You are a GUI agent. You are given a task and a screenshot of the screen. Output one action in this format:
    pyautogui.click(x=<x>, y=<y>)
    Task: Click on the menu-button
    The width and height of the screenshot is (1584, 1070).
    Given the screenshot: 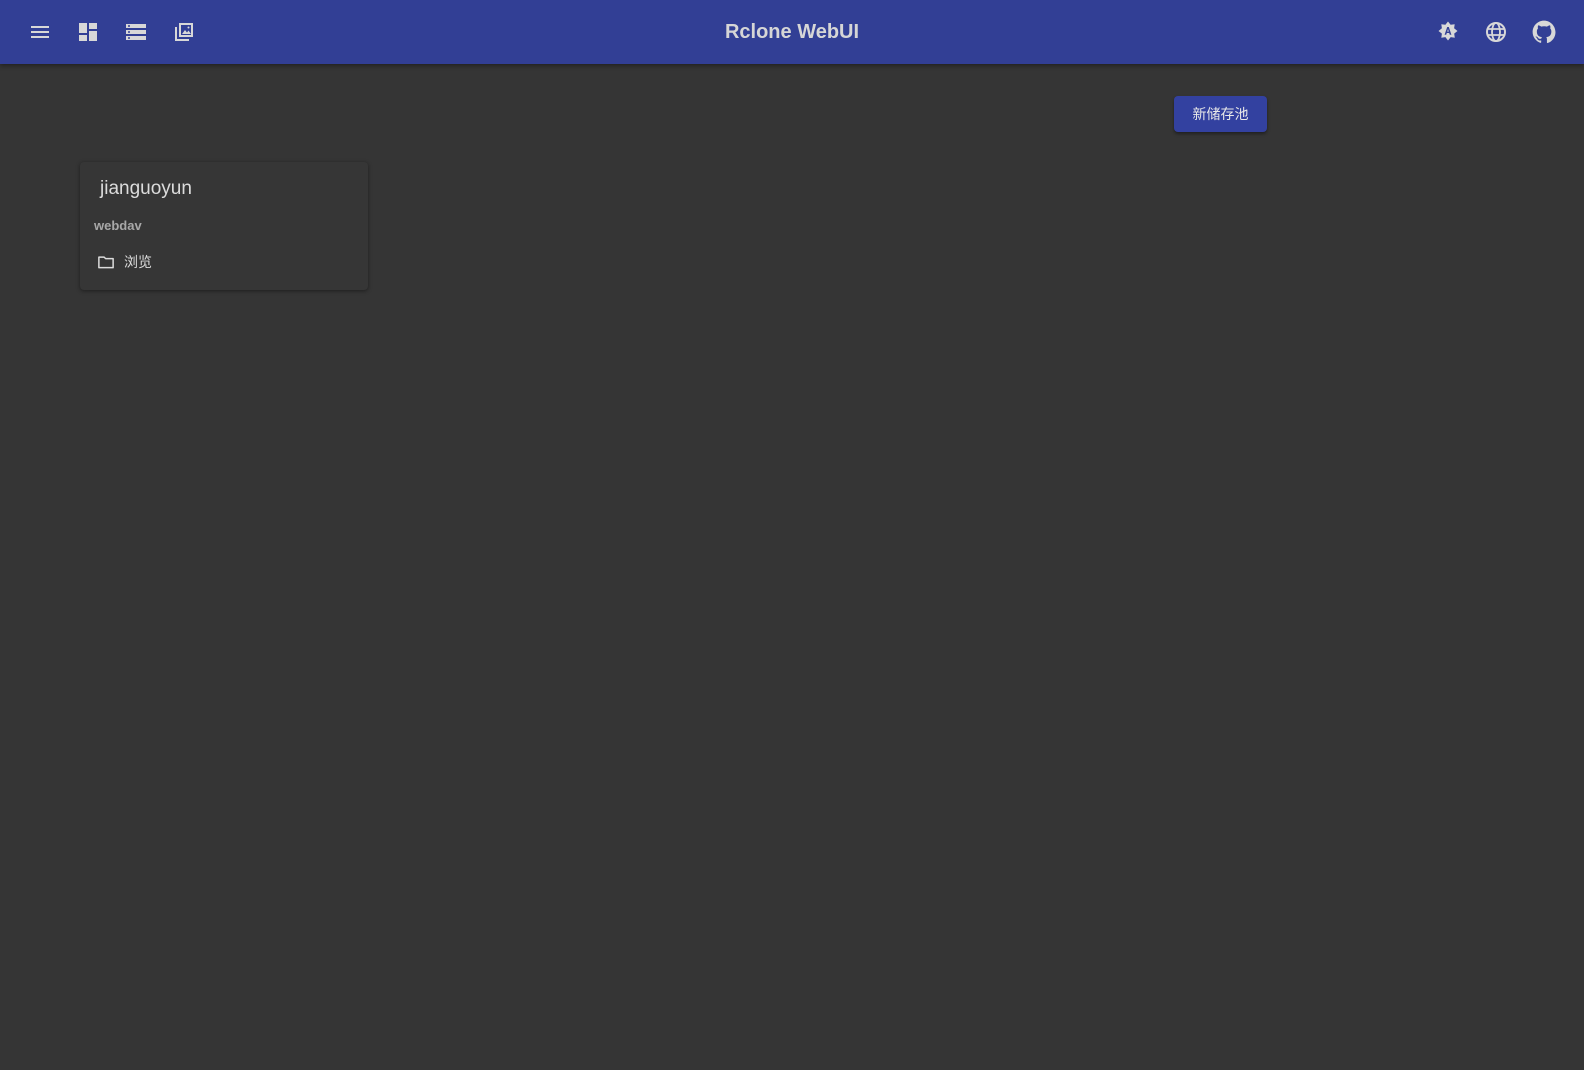 What is the action you would take?
    pyautogui.click(x=40, y=32)
    